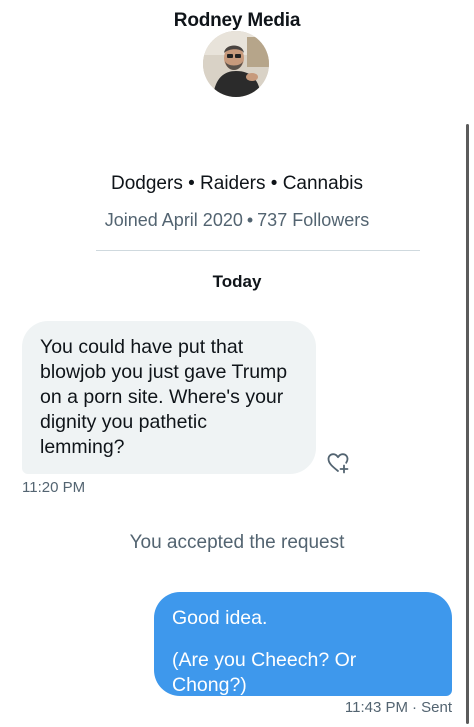 This screenshot has height=727, width=474. Describe the element at coordinates (237, 183) in the screenshot. I see `profile-bio: Dodgers • Raiders • Cannabis` at that location.